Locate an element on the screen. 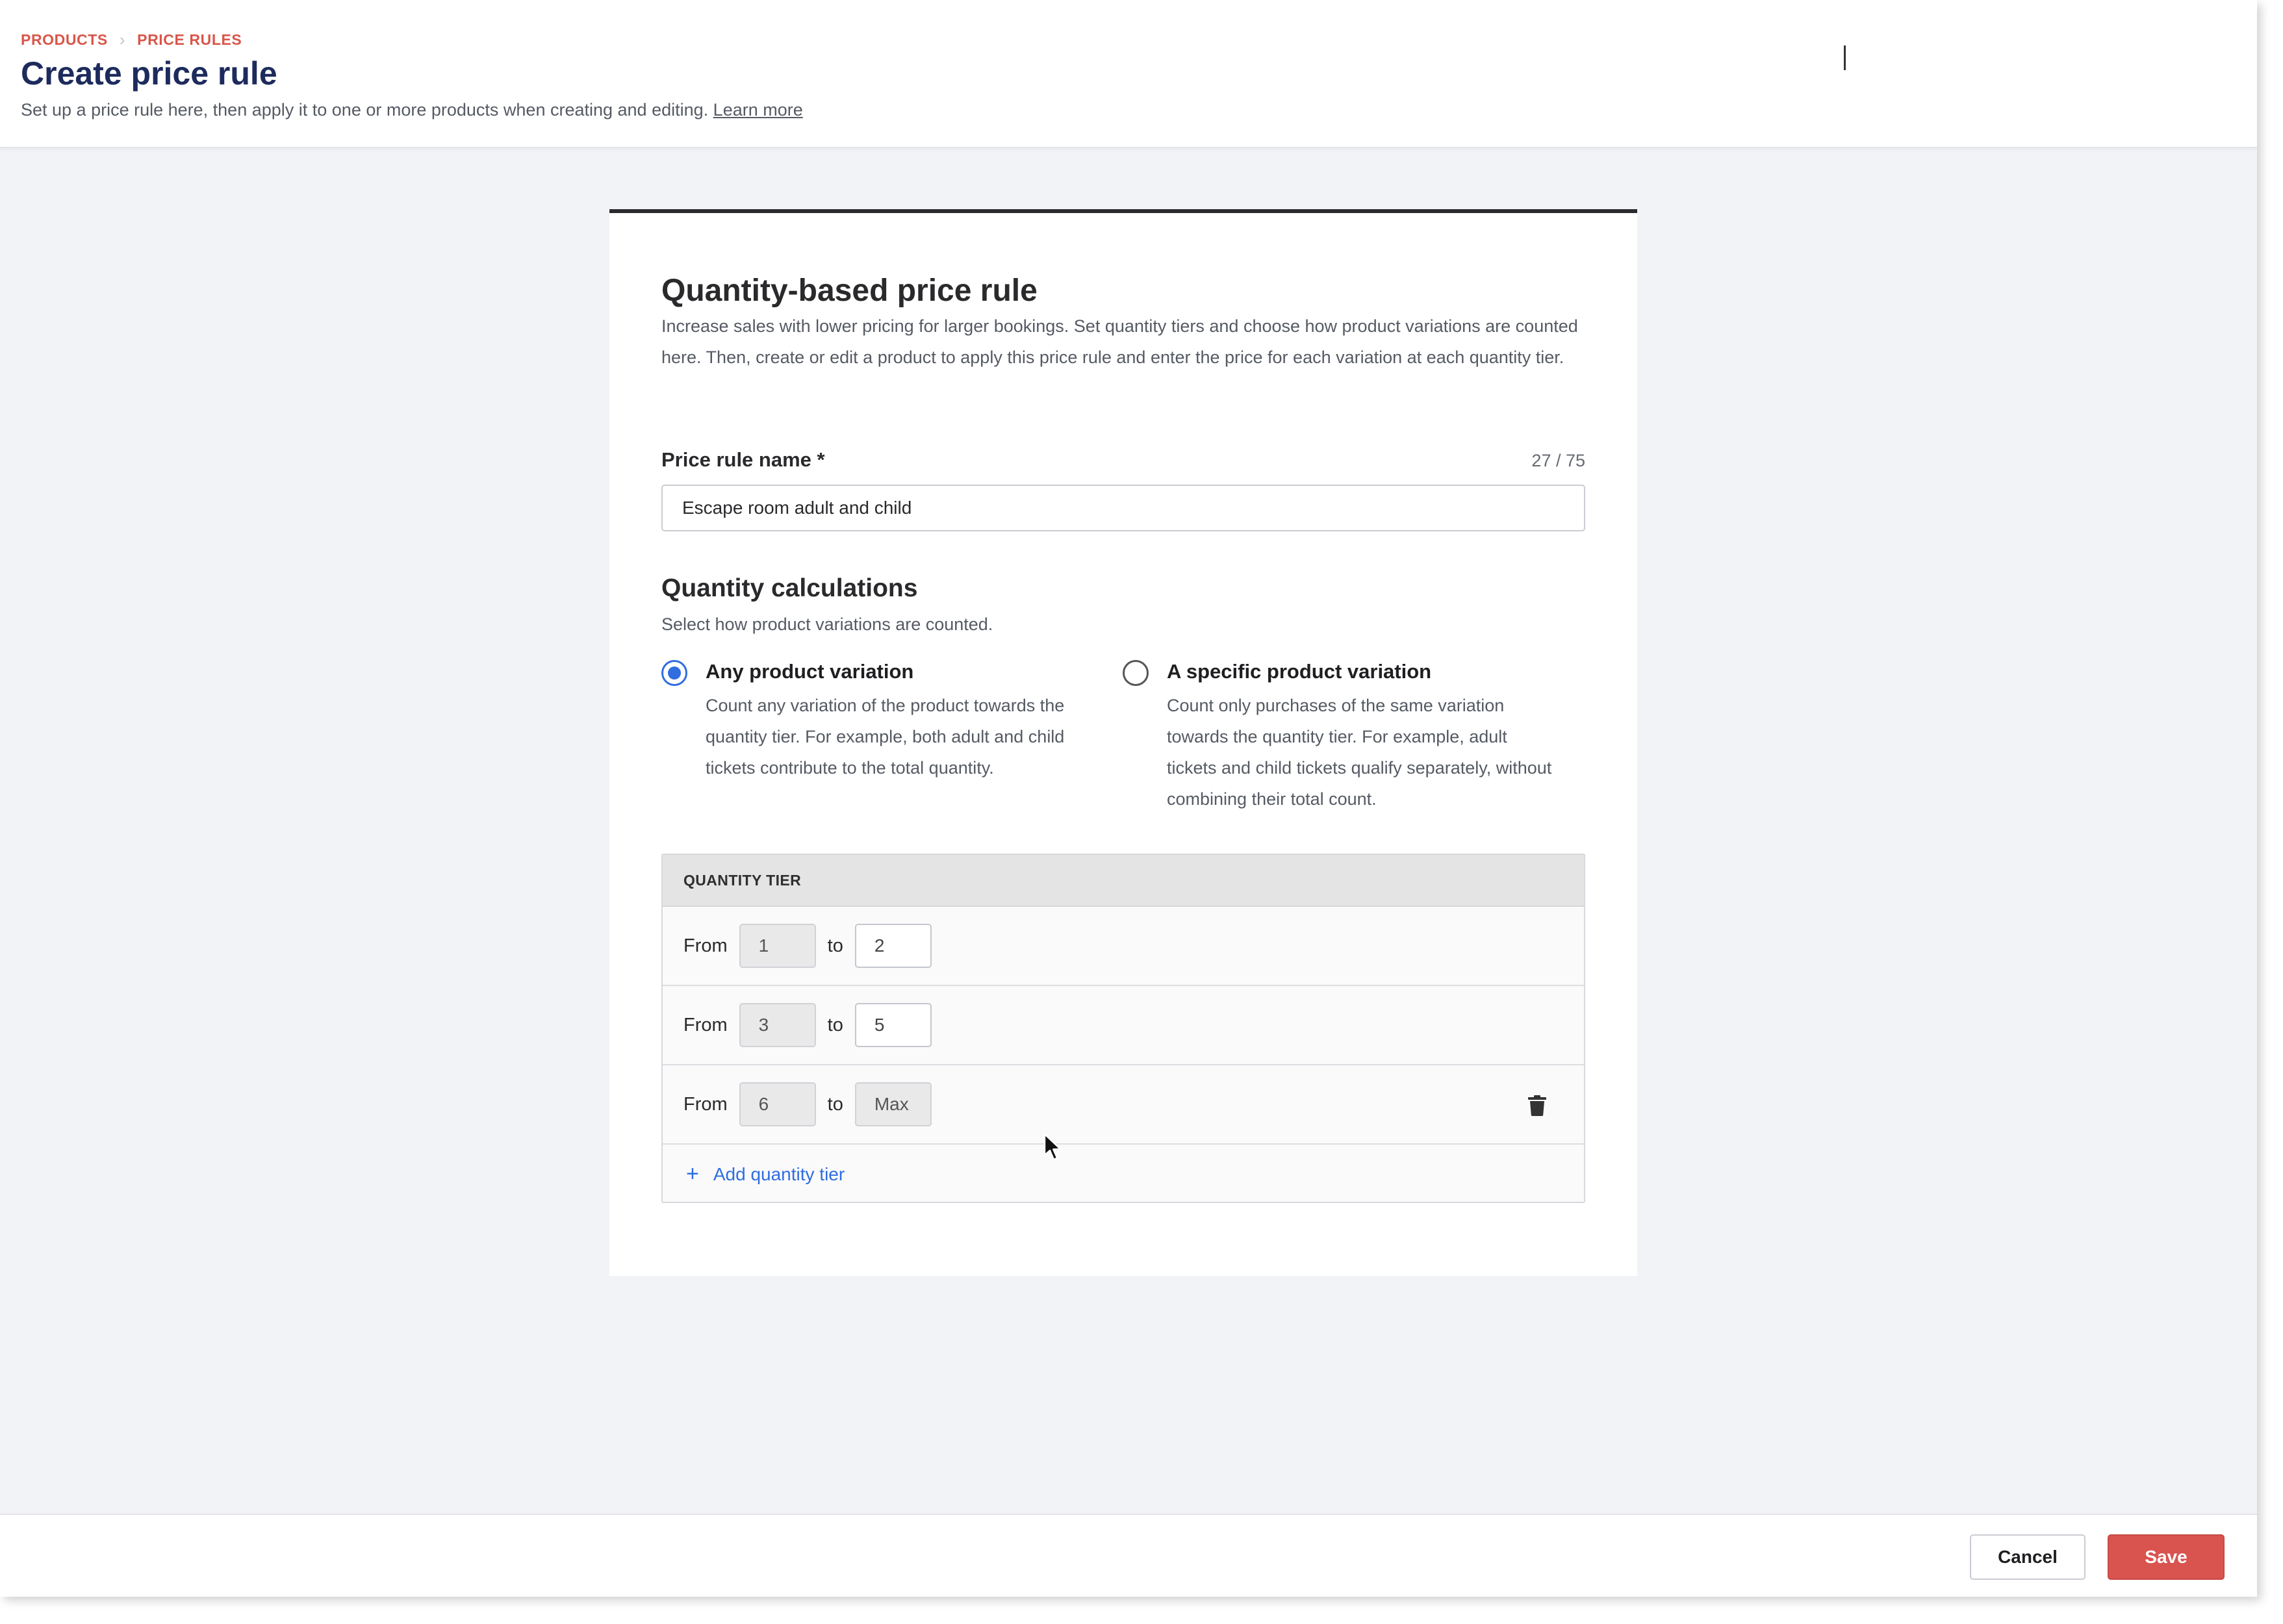  char-count: 27 / 75 is located at coordinates (1558, 460).